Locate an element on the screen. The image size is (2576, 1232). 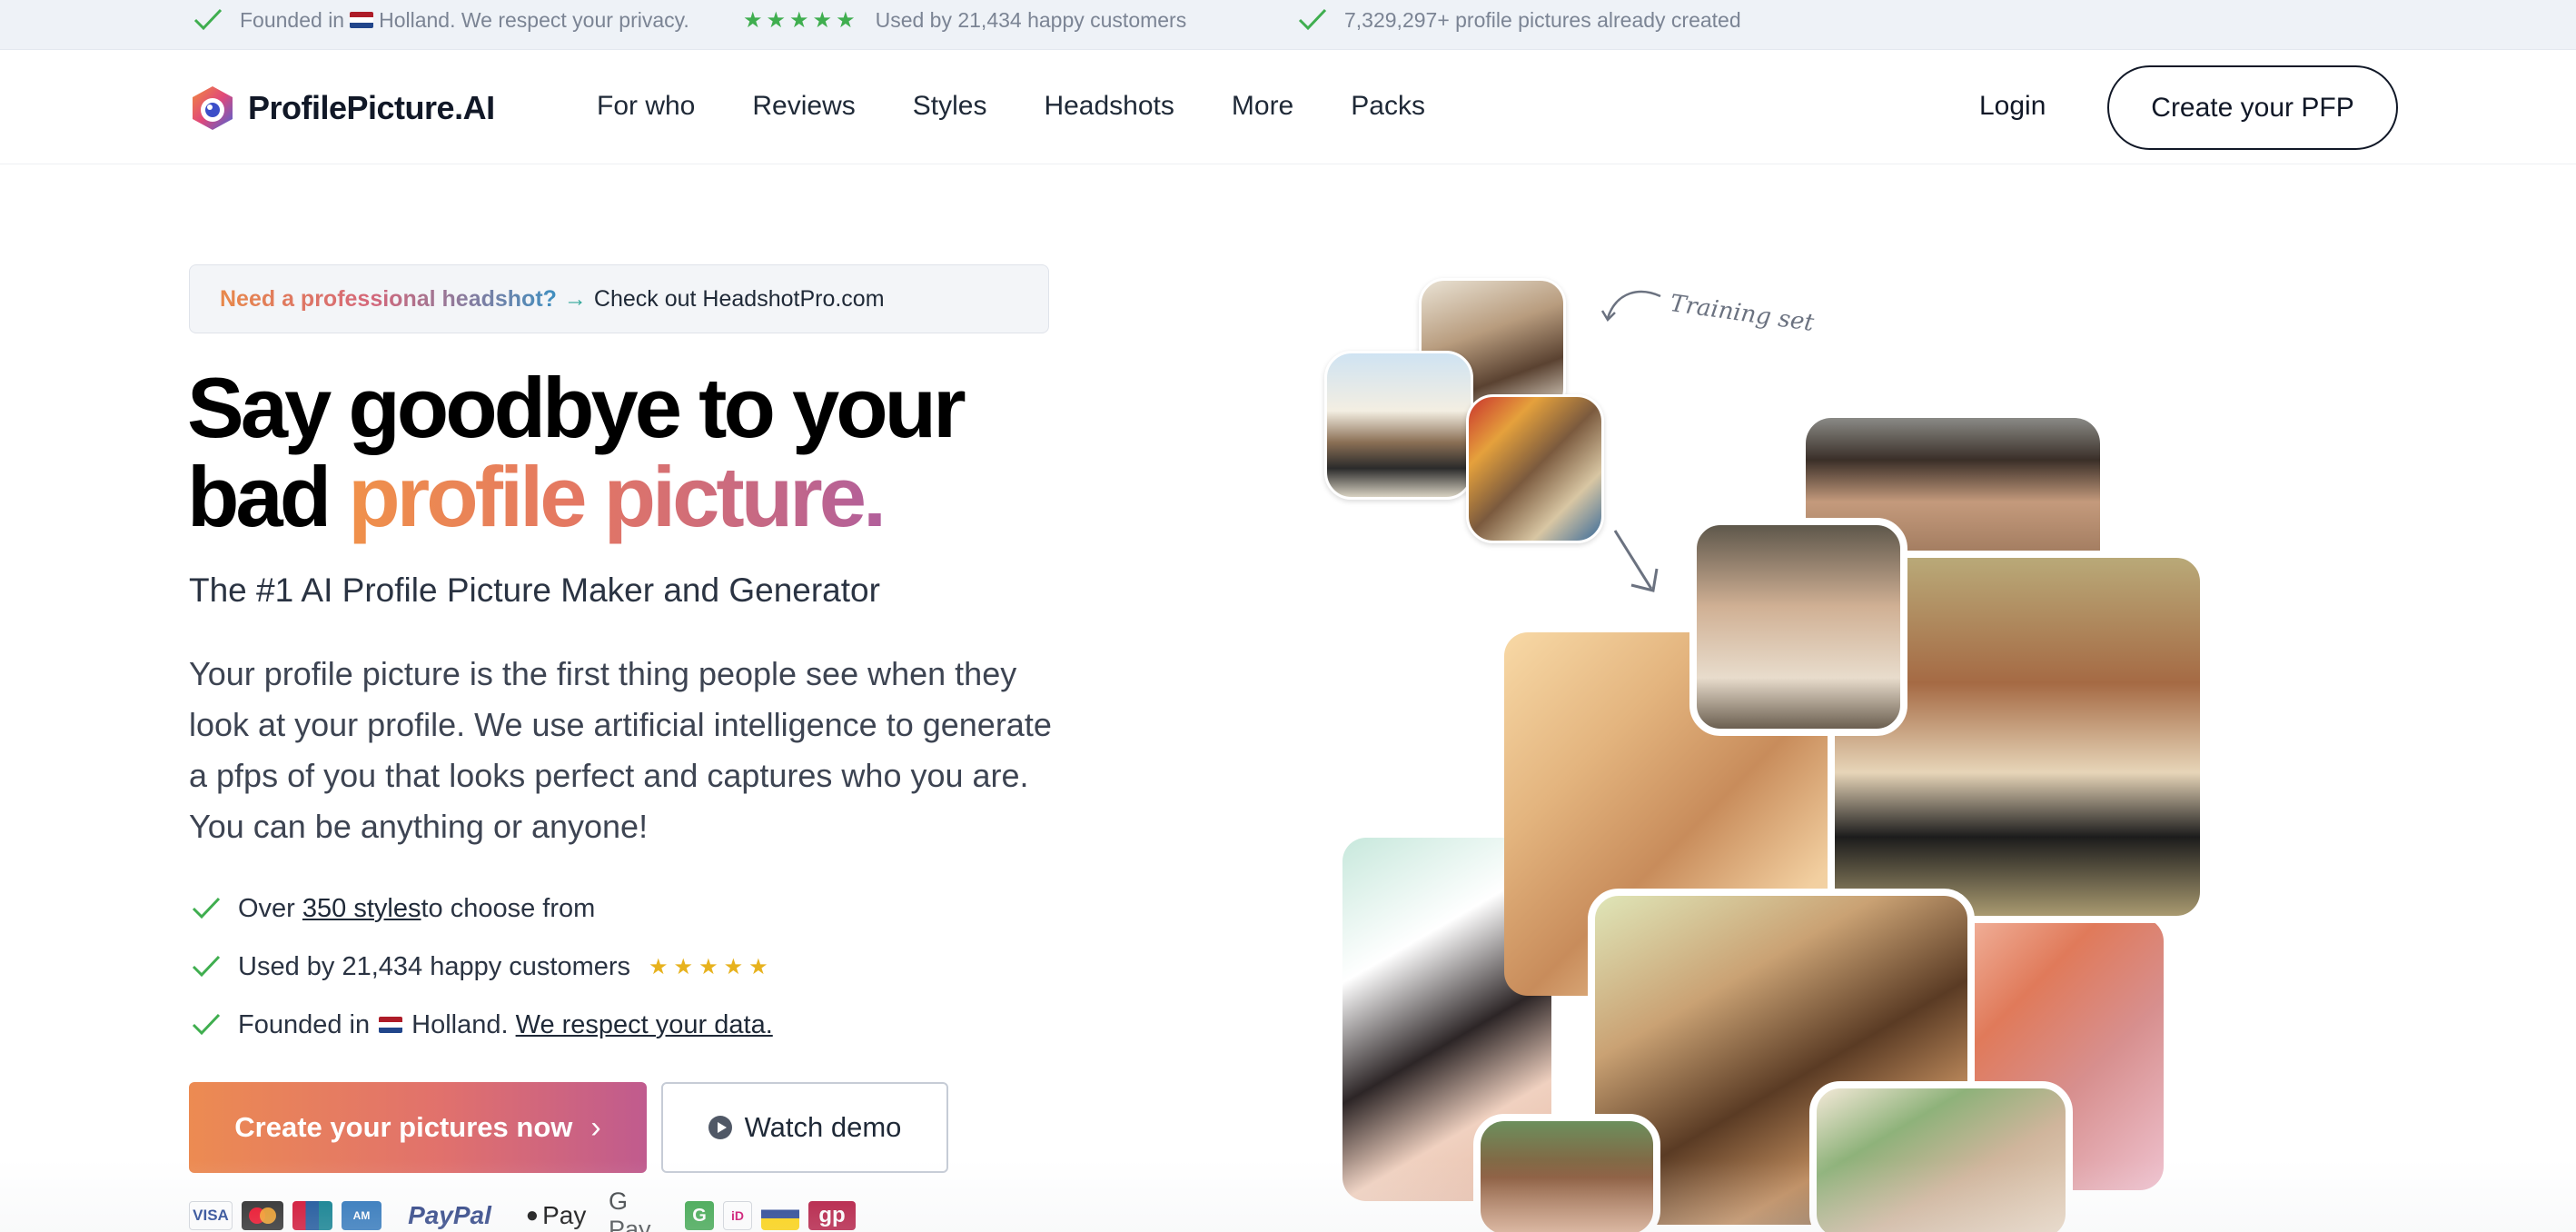
amex-icon: AM is located at coordinates (361, 1216).